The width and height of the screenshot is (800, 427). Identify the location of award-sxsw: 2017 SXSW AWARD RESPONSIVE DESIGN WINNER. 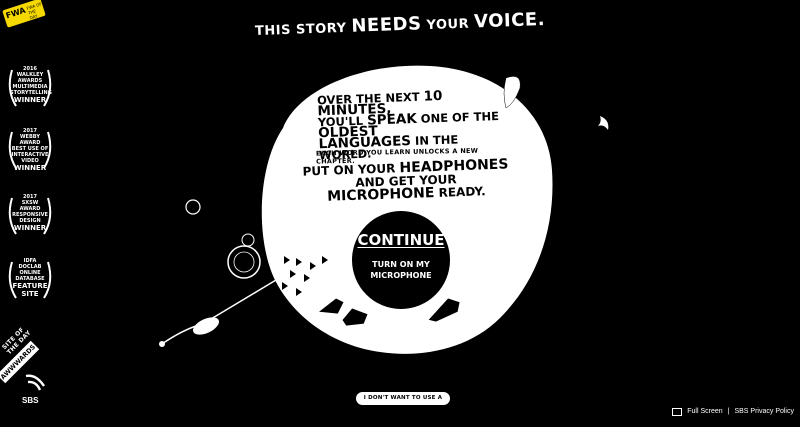
(30, 216).